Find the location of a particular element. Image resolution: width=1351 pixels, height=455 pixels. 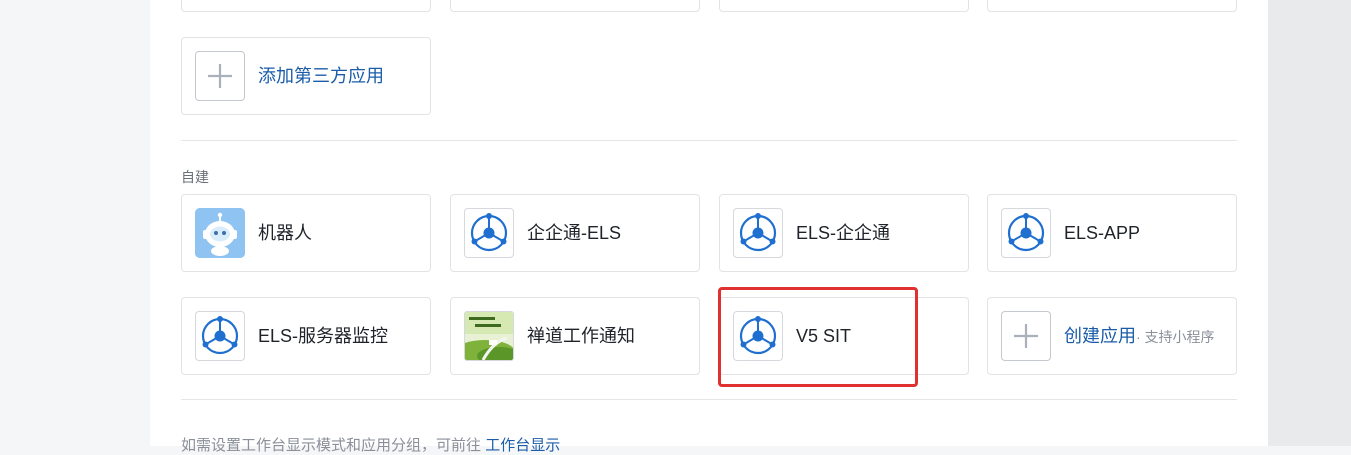

create-app-button: 创建应用· 支持小程序 is located at coordinates (1112, 336).